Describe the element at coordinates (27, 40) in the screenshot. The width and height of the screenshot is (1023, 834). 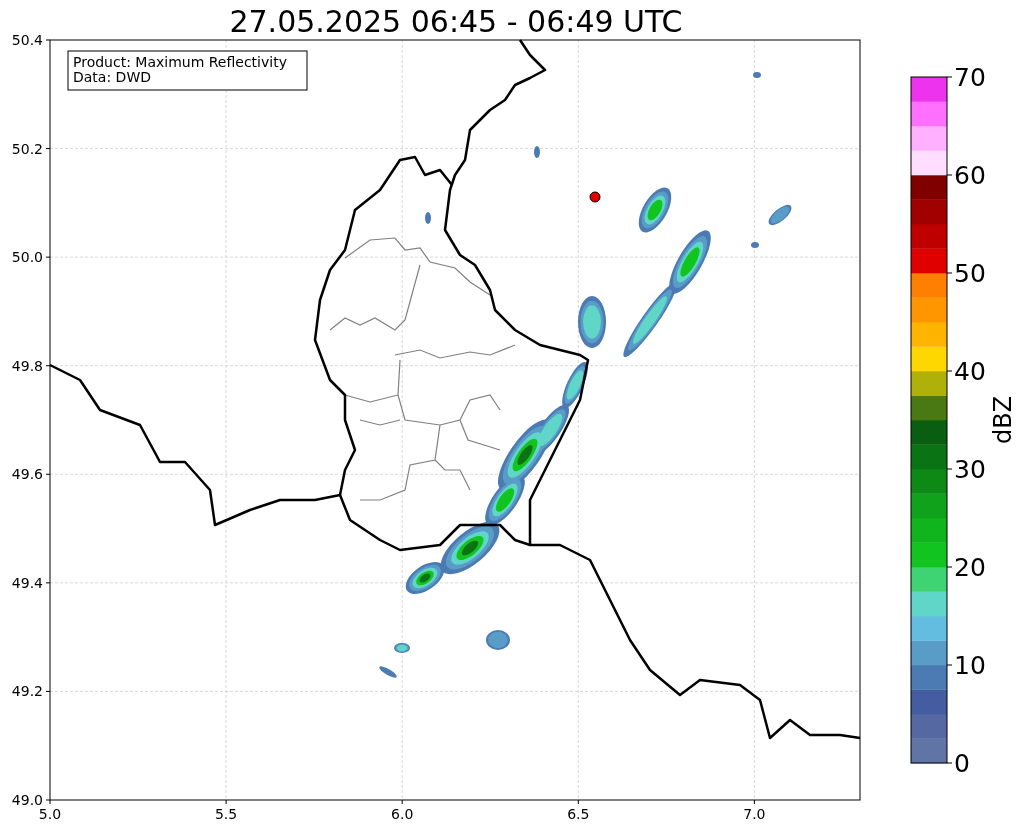
I see `y-tick-label: 50.4` at that location.